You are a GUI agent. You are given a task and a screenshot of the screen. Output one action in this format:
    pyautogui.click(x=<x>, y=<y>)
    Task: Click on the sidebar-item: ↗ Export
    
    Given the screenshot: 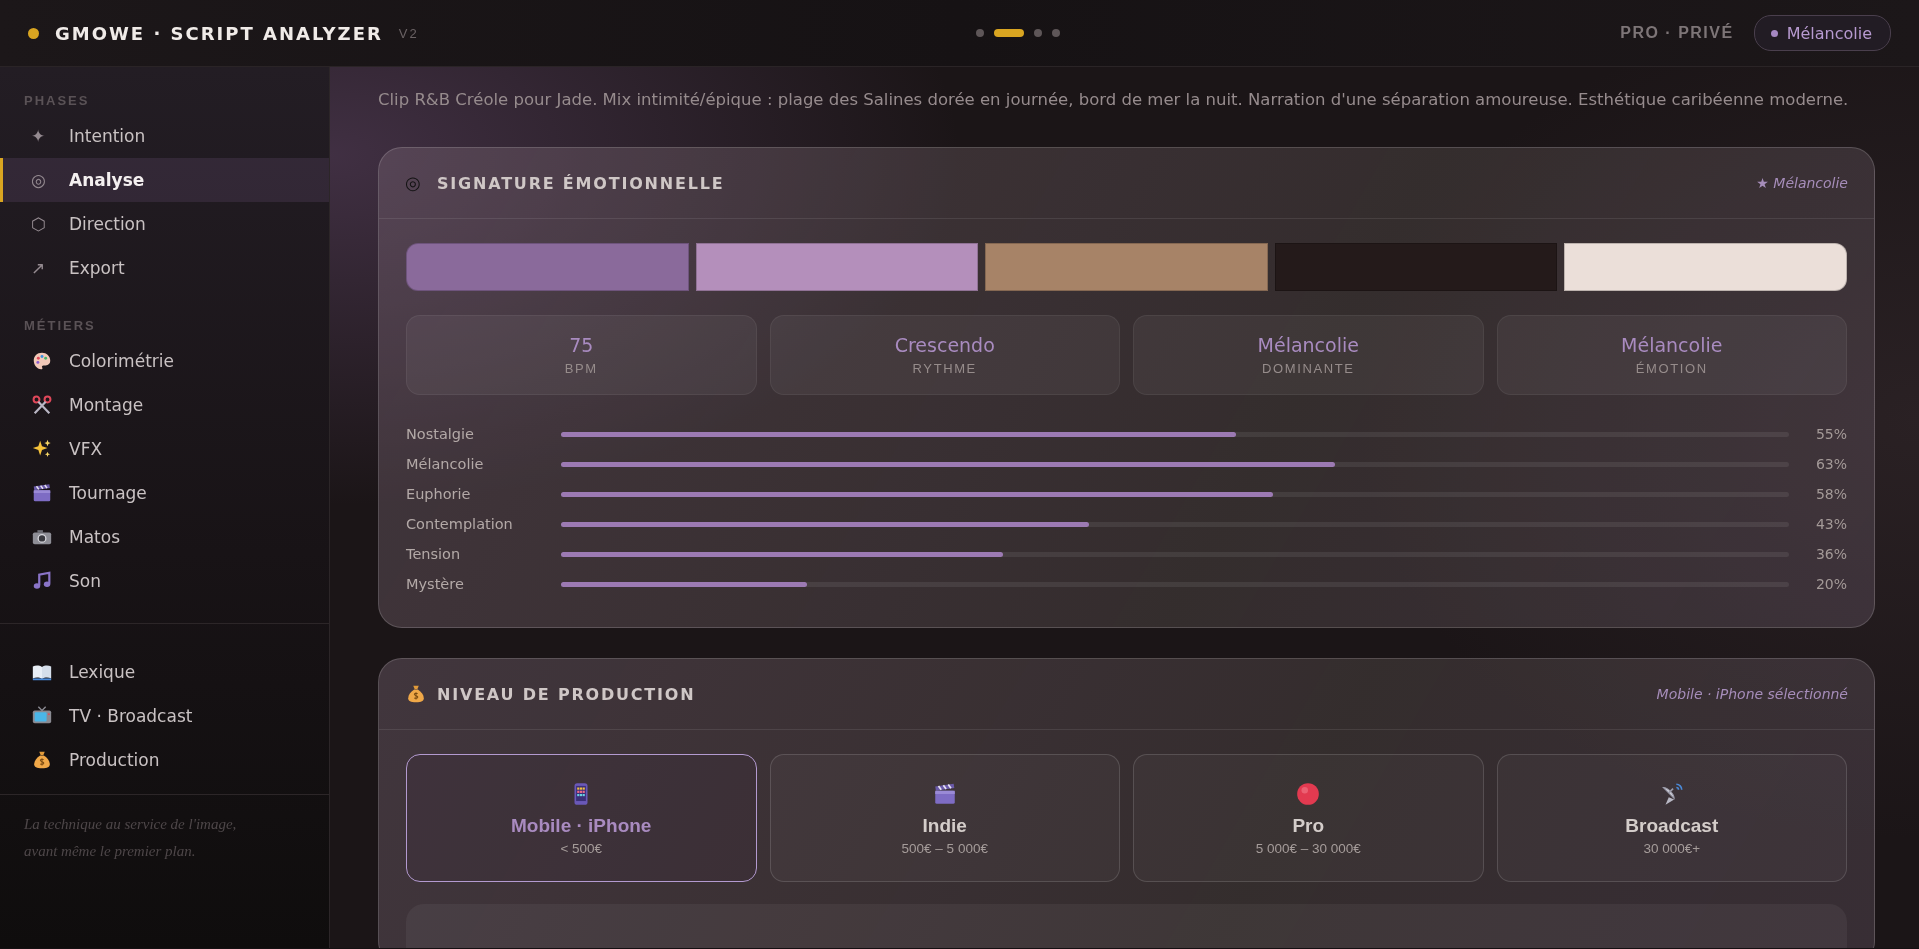 What is the action you would take?
    pyautogui.click(x=164, y=268)
    